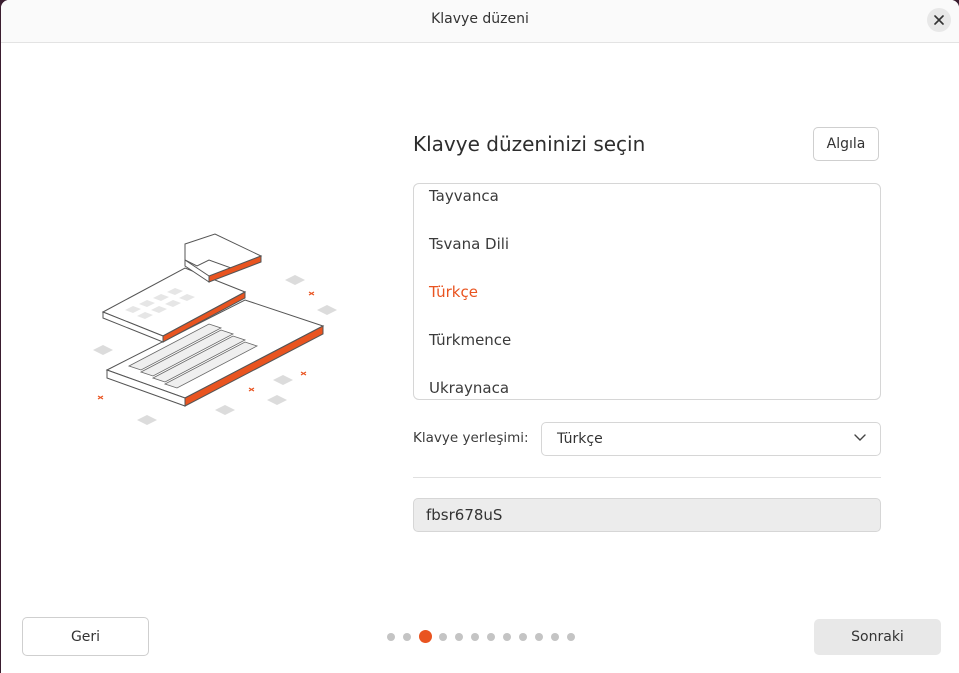 This screenshot has height=673, width=959. Describe the element at coordinates (215, 329) in the screenshot. I see `keyboard-illustration` at that location.